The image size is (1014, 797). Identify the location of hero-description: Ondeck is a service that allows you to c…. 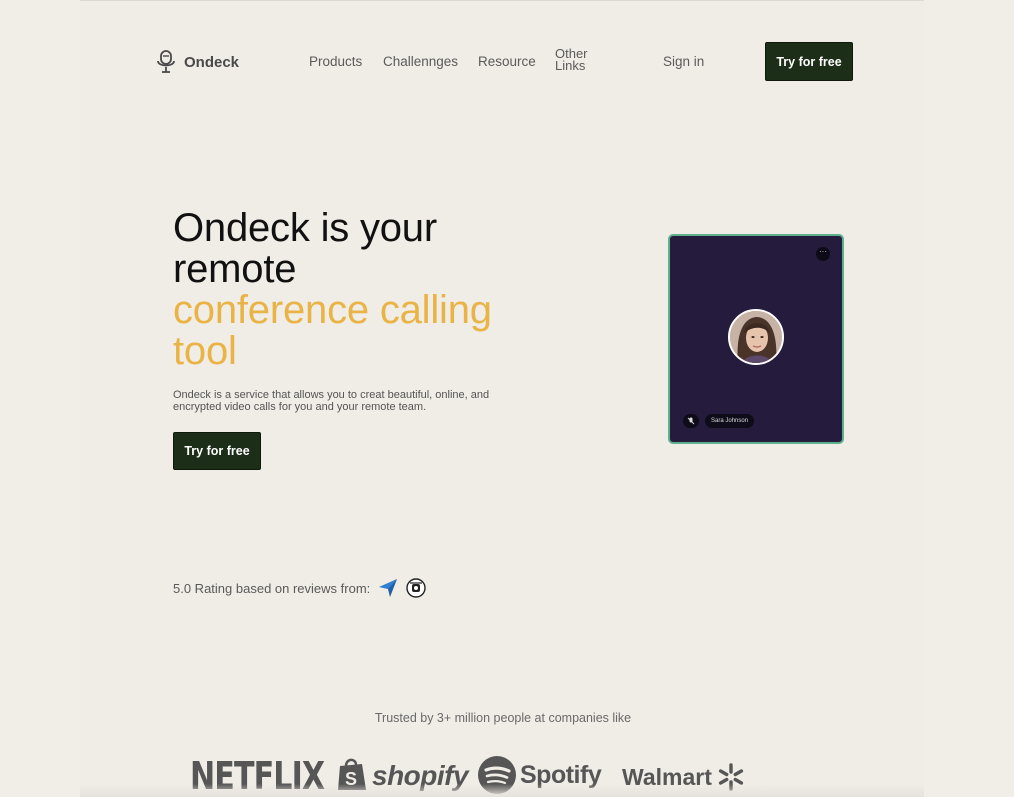
(331, 401).